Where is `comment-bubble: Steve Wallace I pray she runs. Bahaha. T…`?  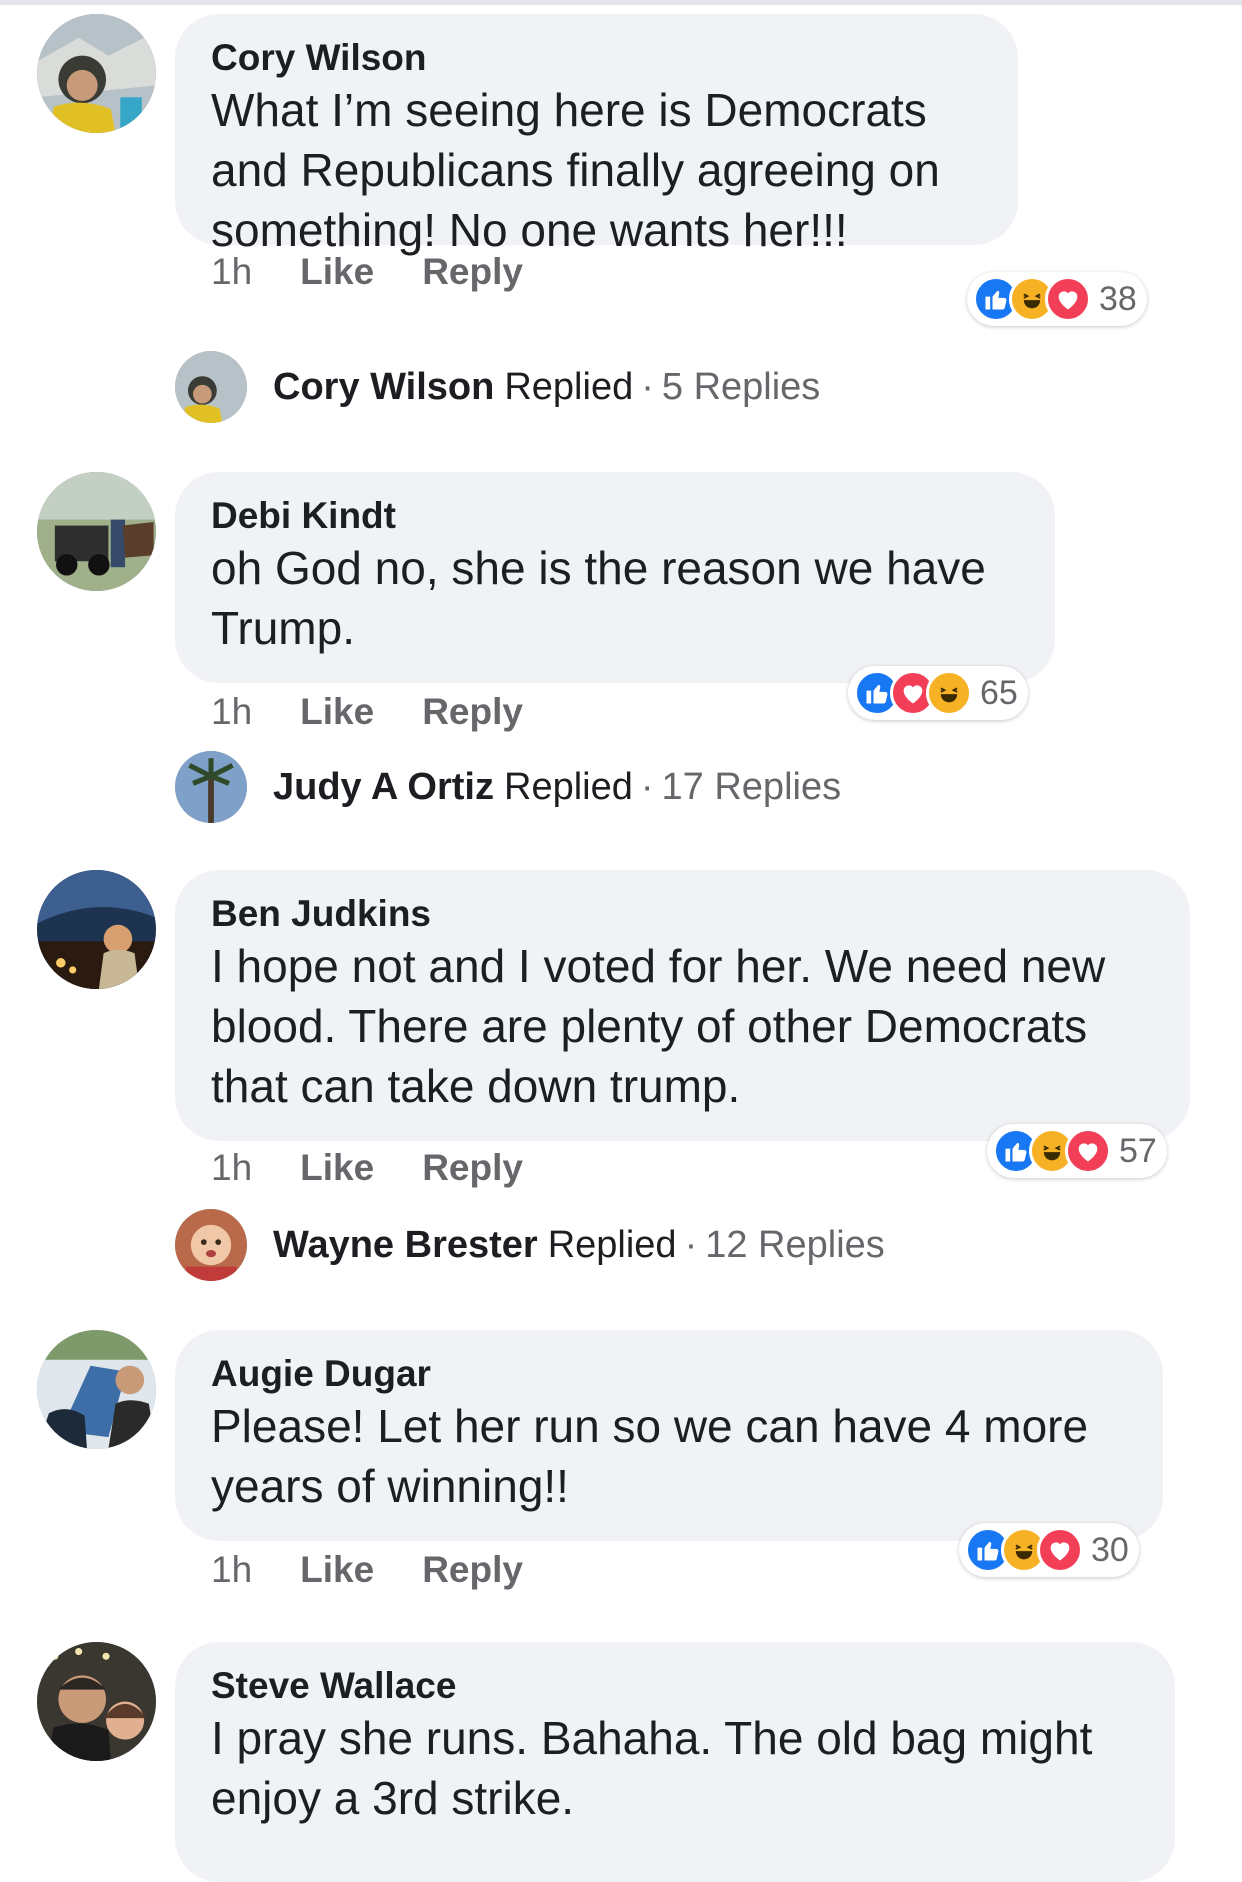
comment-bubble: Steve Wallace I pray she runs. Bahaha. T… is located at coordinates (675, 1762).